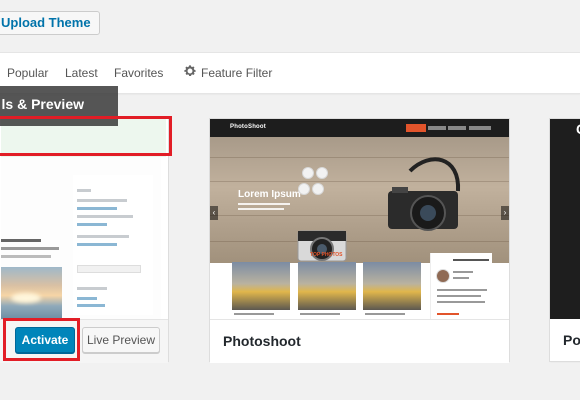 The width and height of the screenshot is (580, 400). Describe the element at coordinates (27, 73) in the screenshot. I see `filter-popular-link: Popular` at that location.